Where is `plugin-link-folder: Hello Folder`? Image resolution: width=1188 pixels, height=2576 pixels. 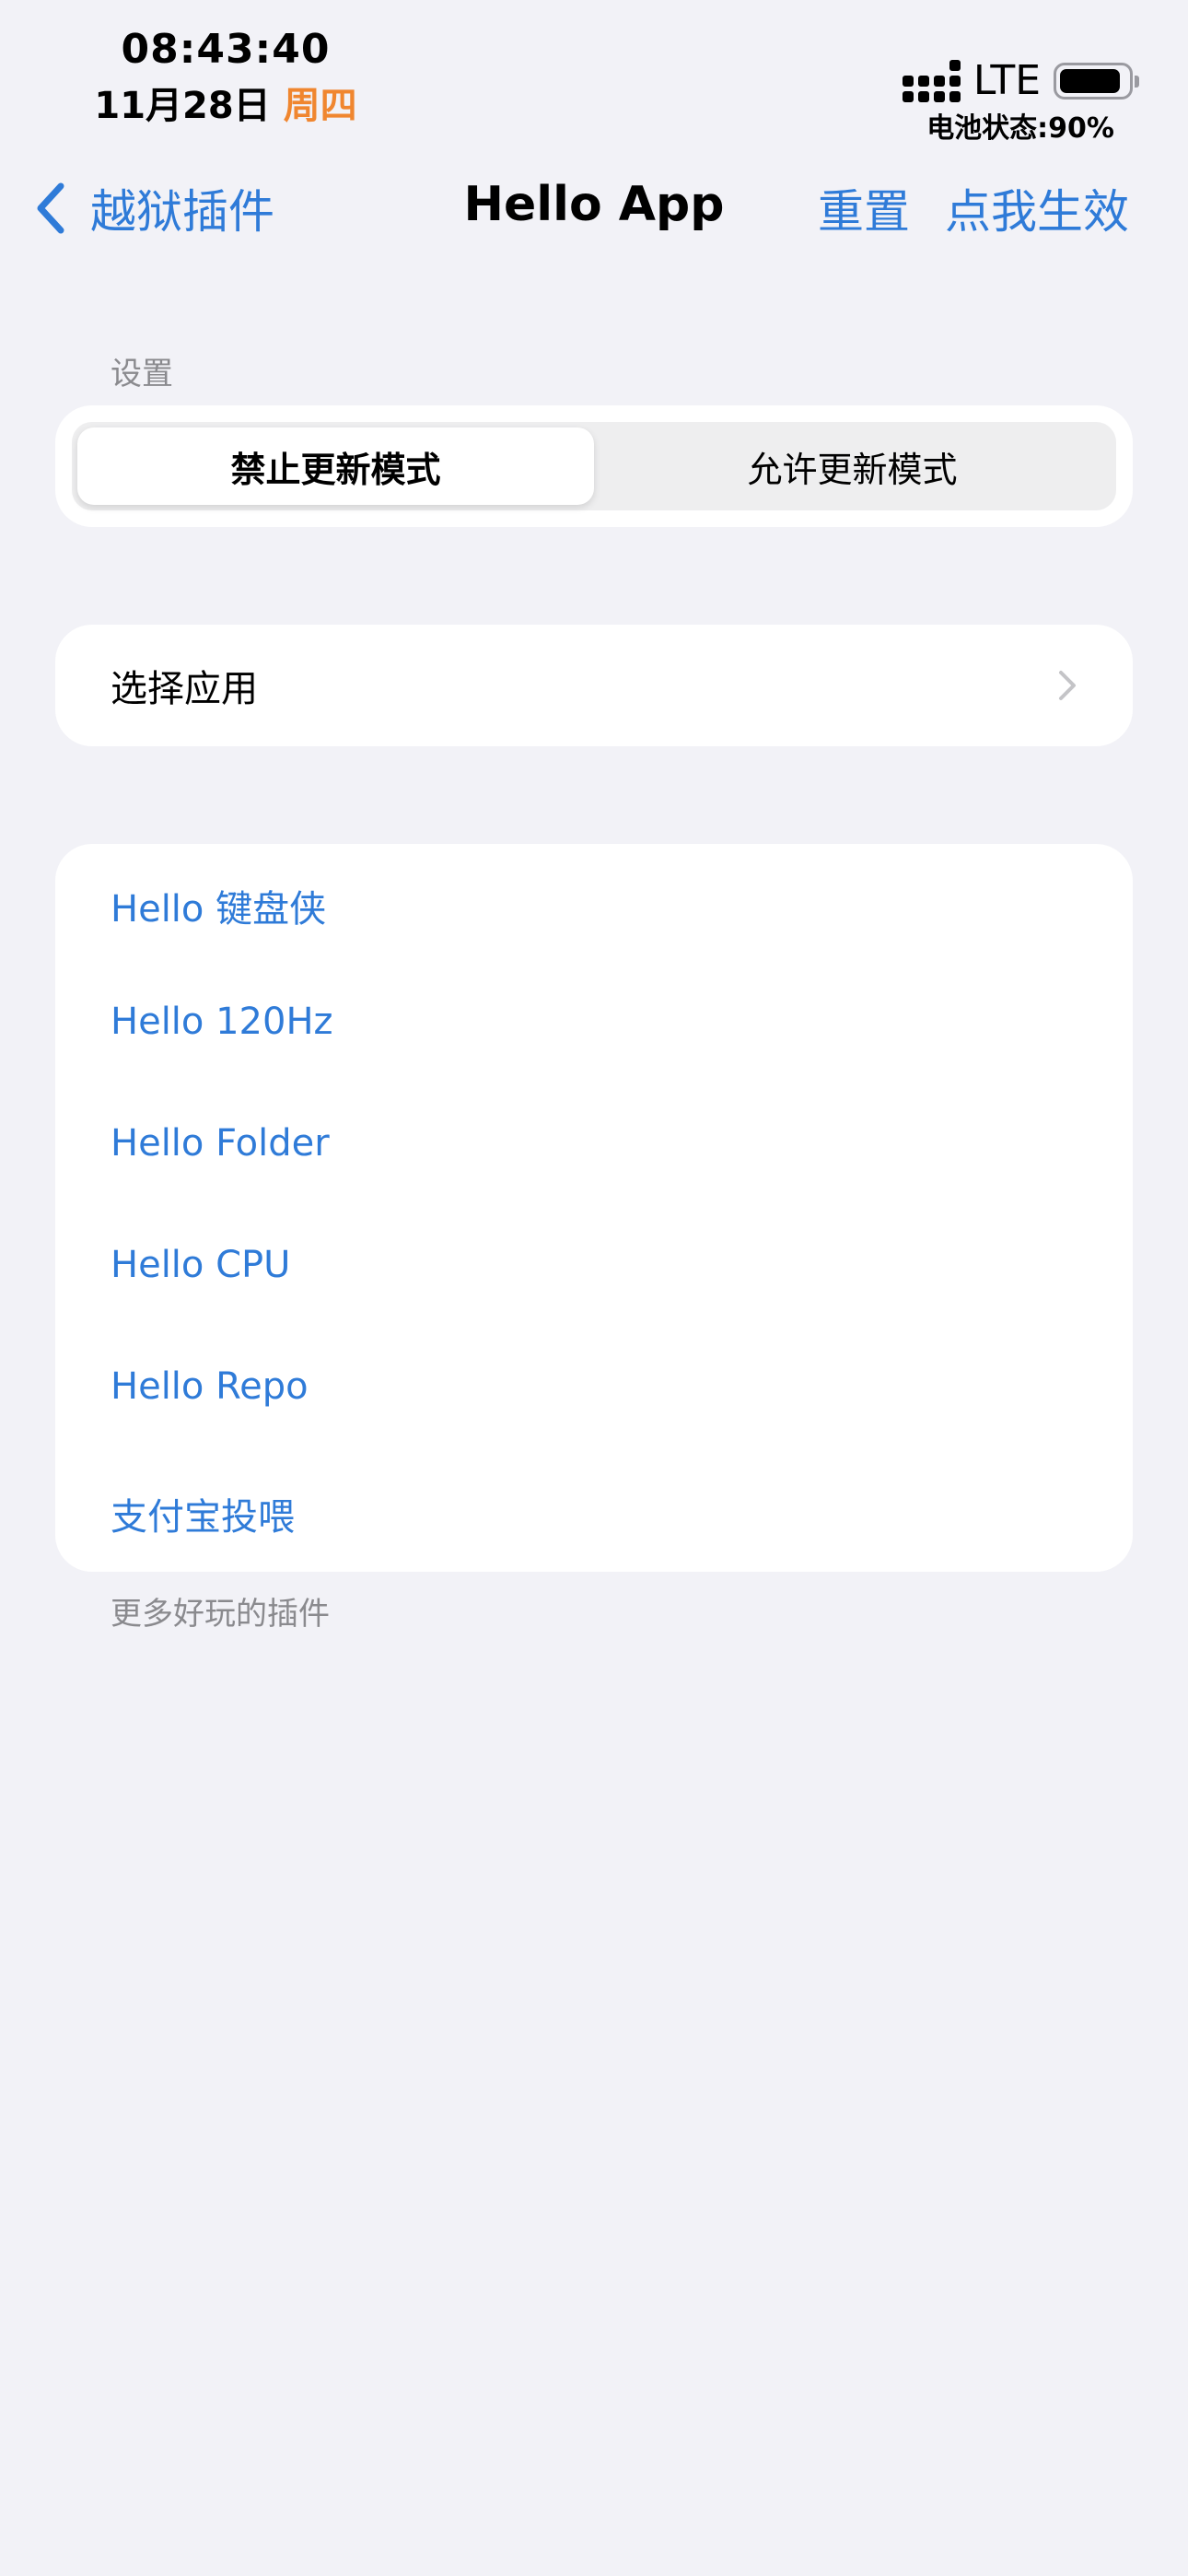 plugin-link-folder: Hello Folder is located at coordinates (220, 1143).